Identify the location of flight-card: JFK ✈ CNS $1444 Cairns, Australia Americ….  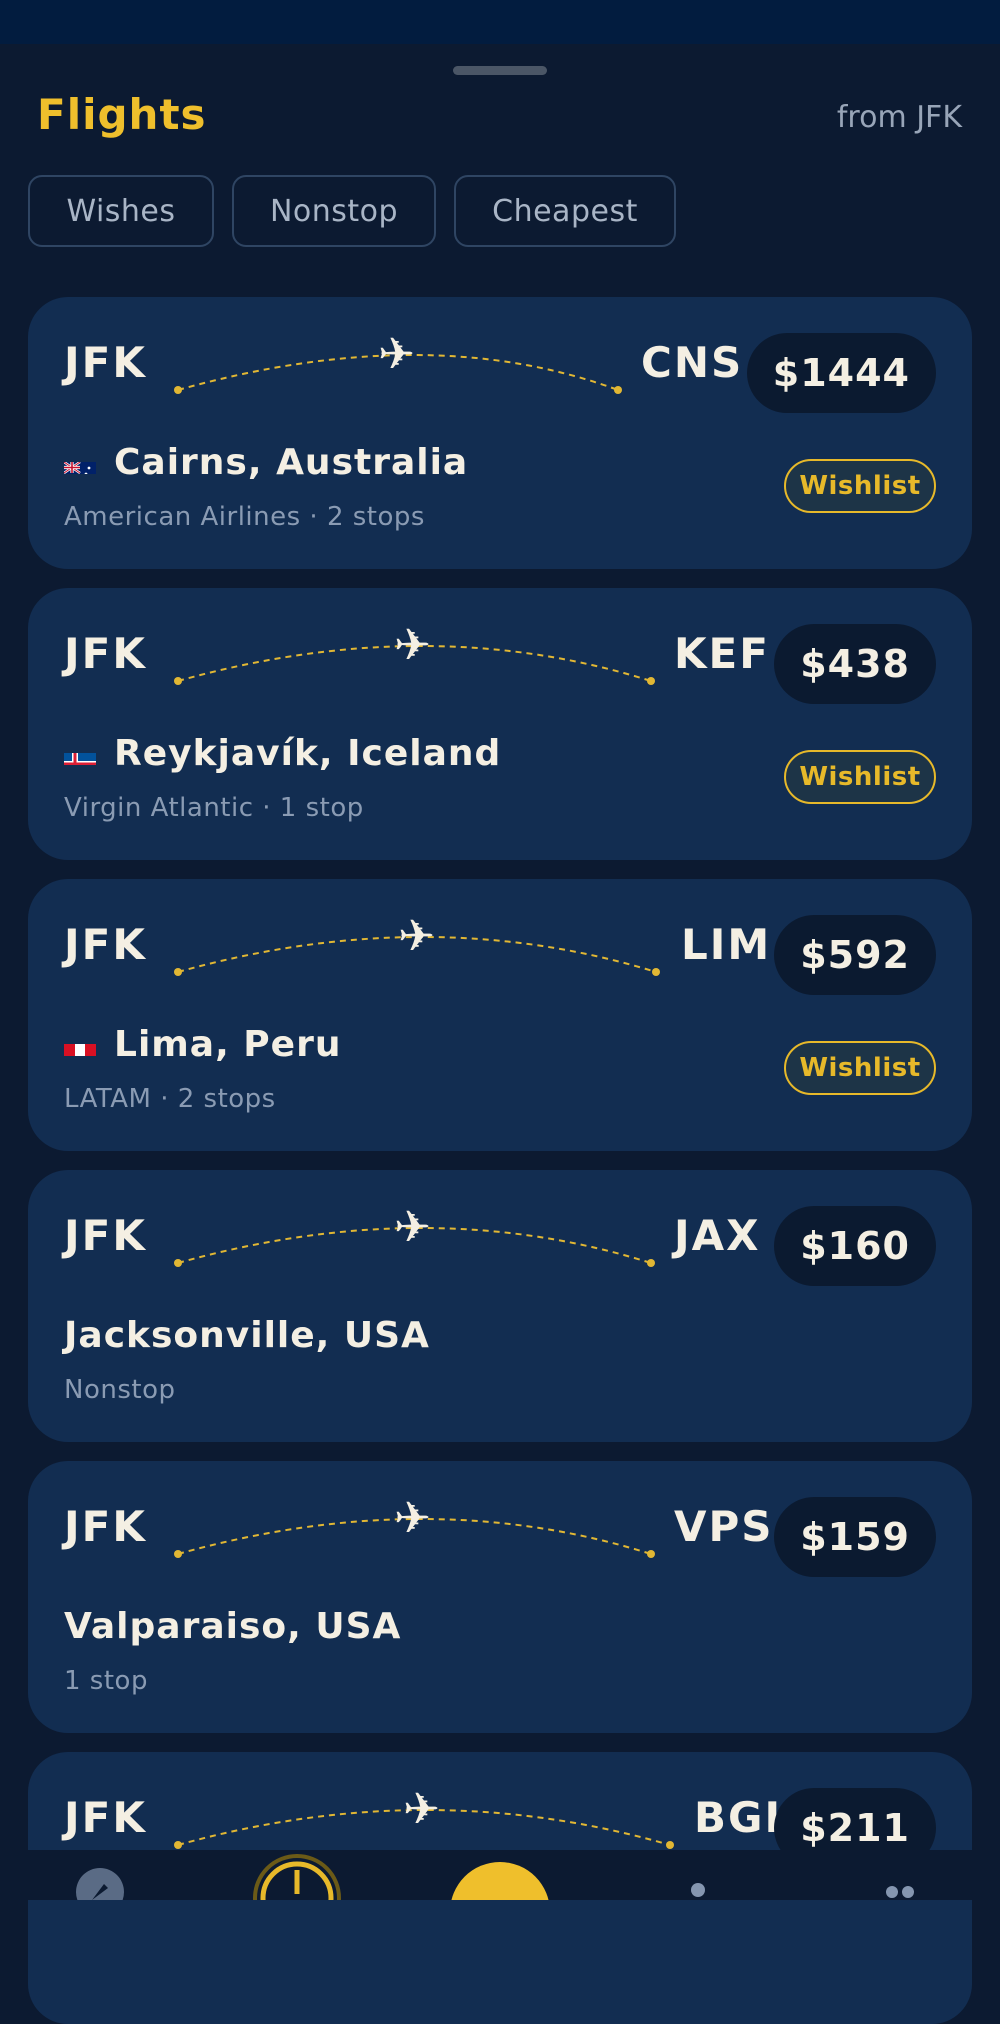
(500, 433).